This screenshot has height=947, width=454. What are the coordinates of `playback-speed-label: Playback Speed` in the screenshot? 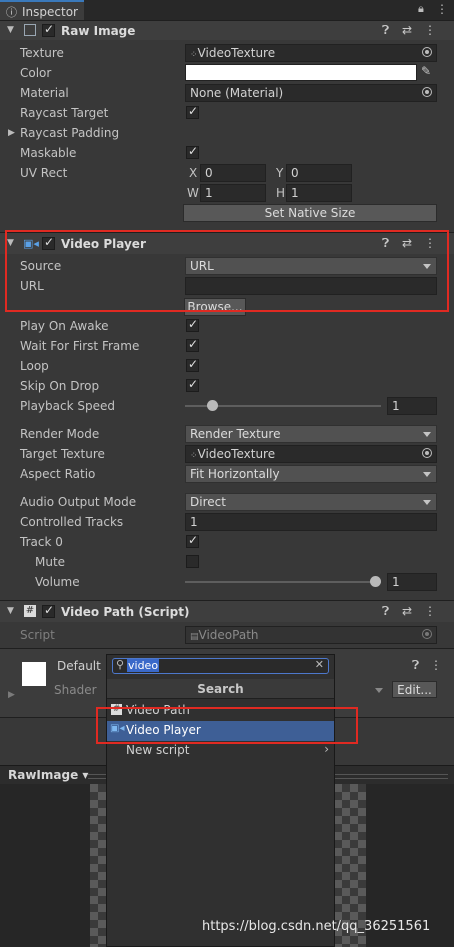 It's located at (67, 406).